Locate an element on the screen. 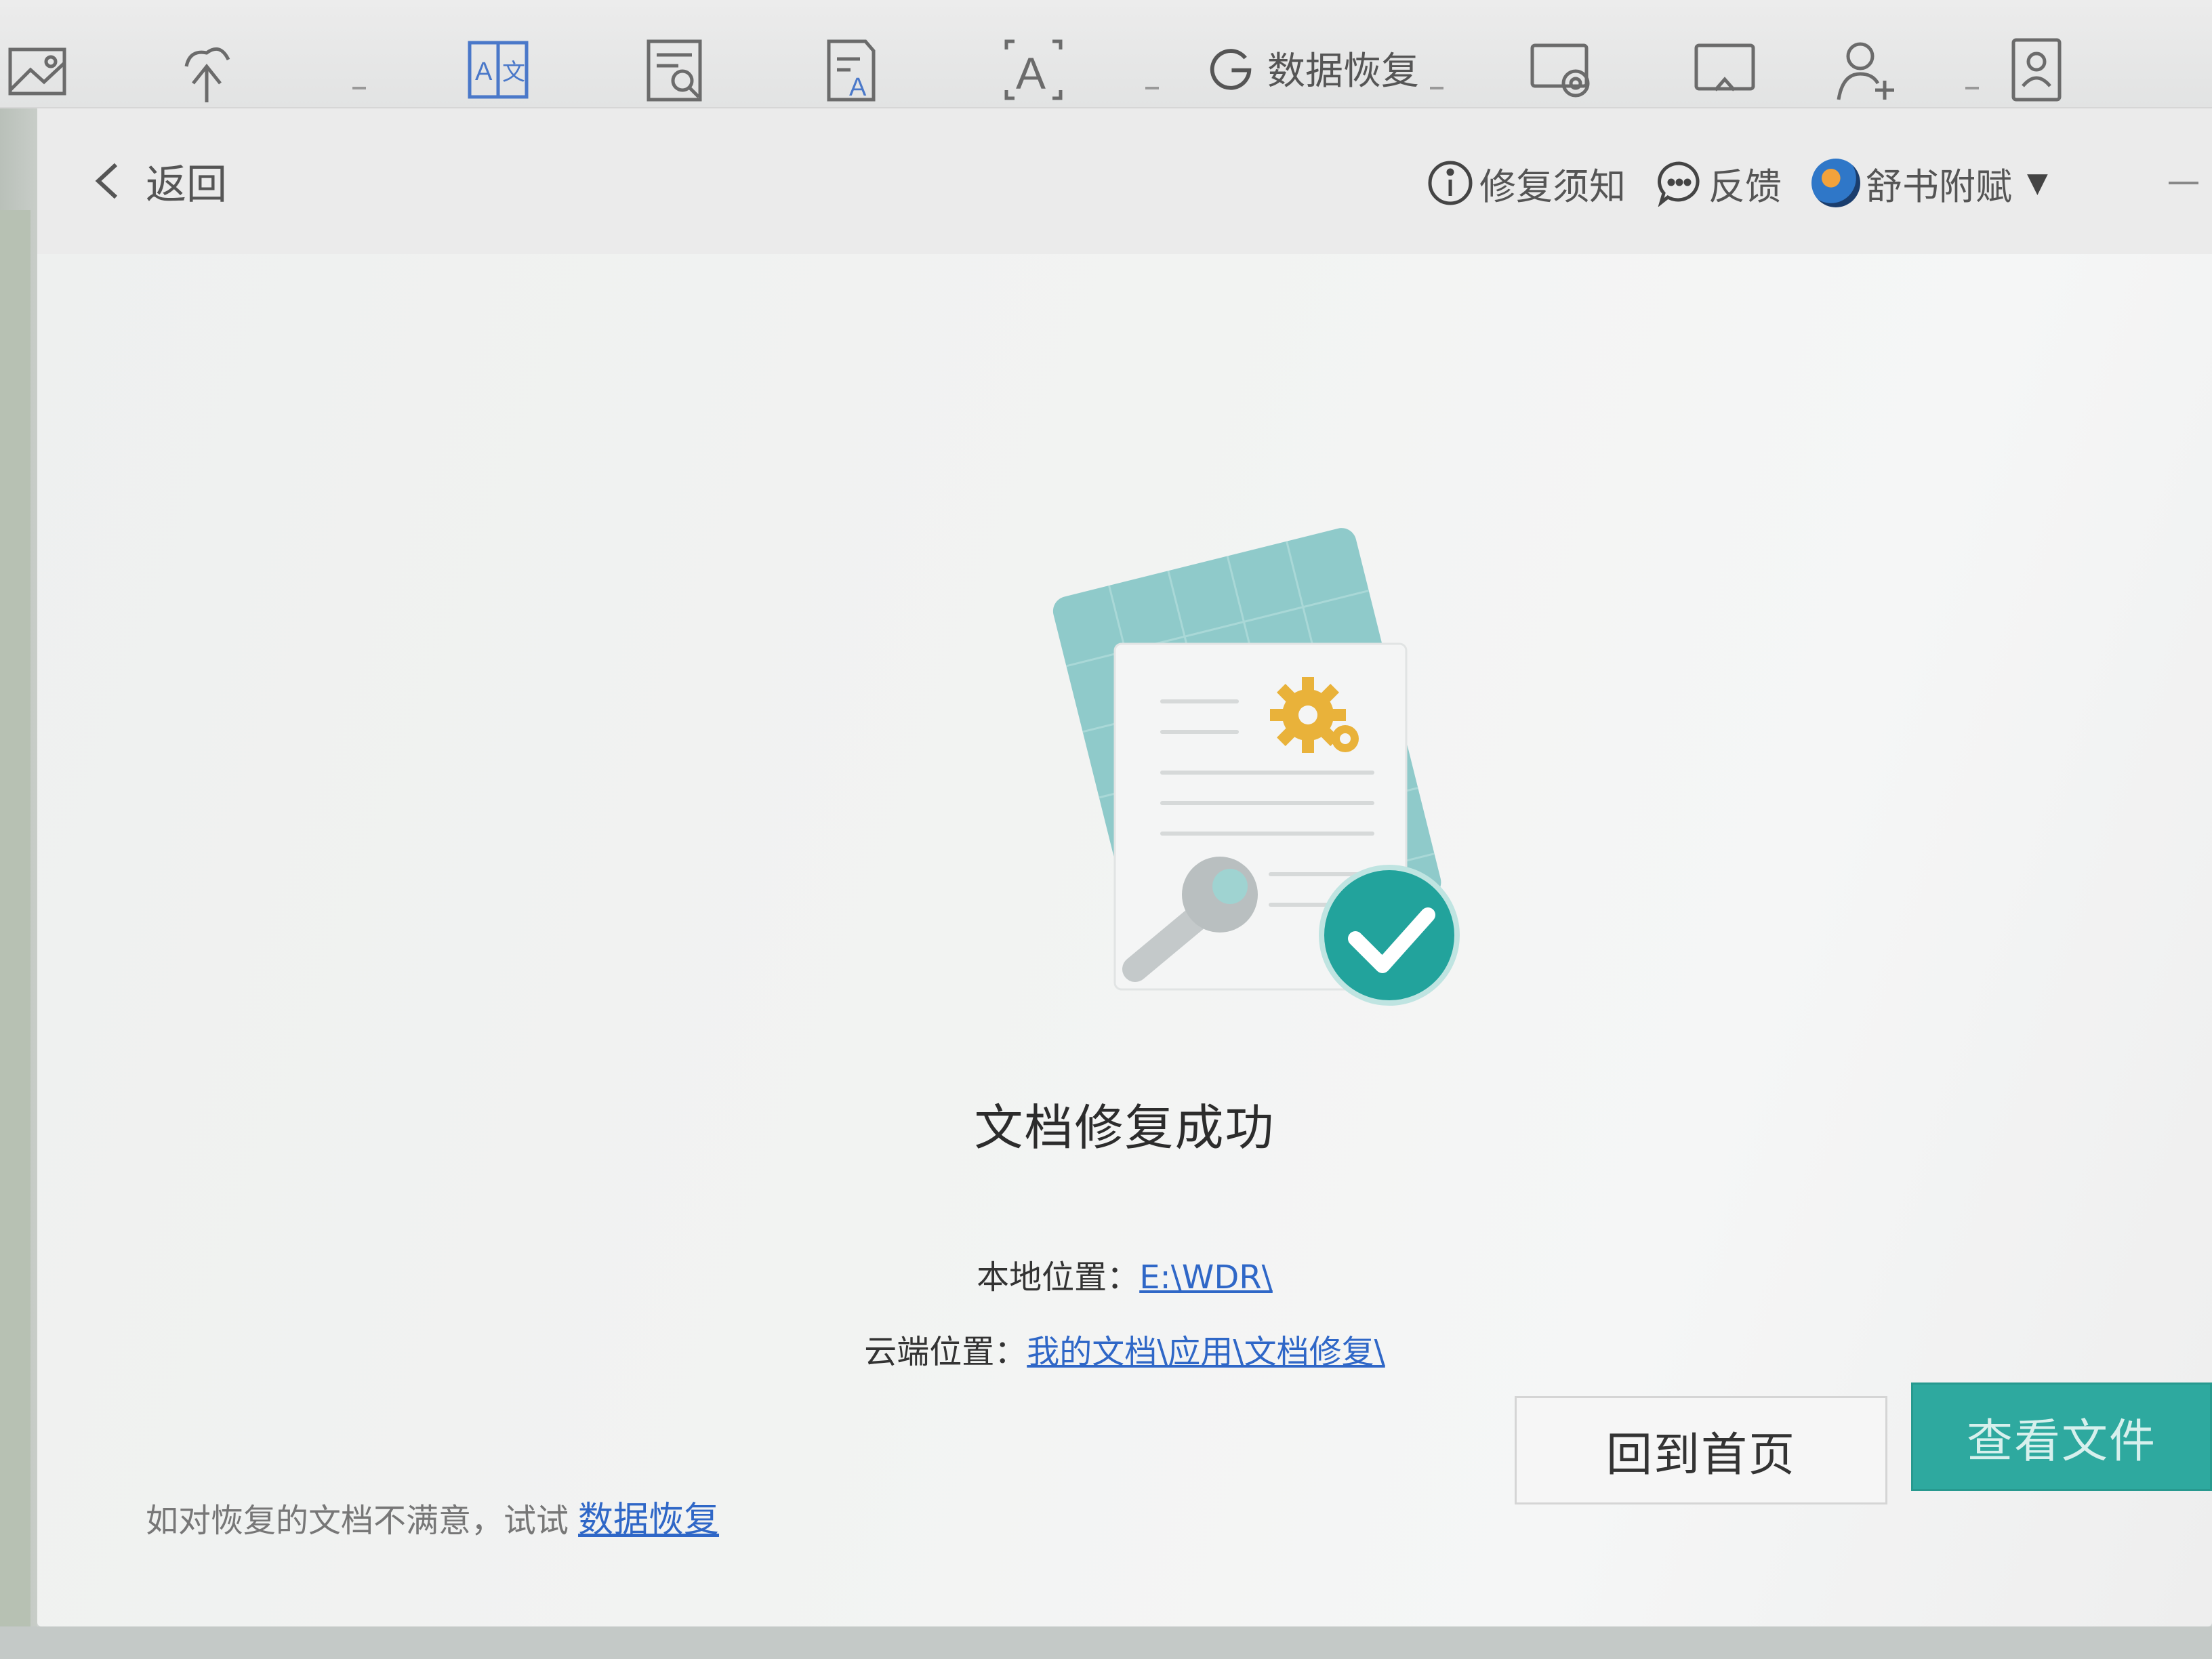 This screenshot has width=2212, height=1659. minimize-icon is located at coordinates (2183, 183).